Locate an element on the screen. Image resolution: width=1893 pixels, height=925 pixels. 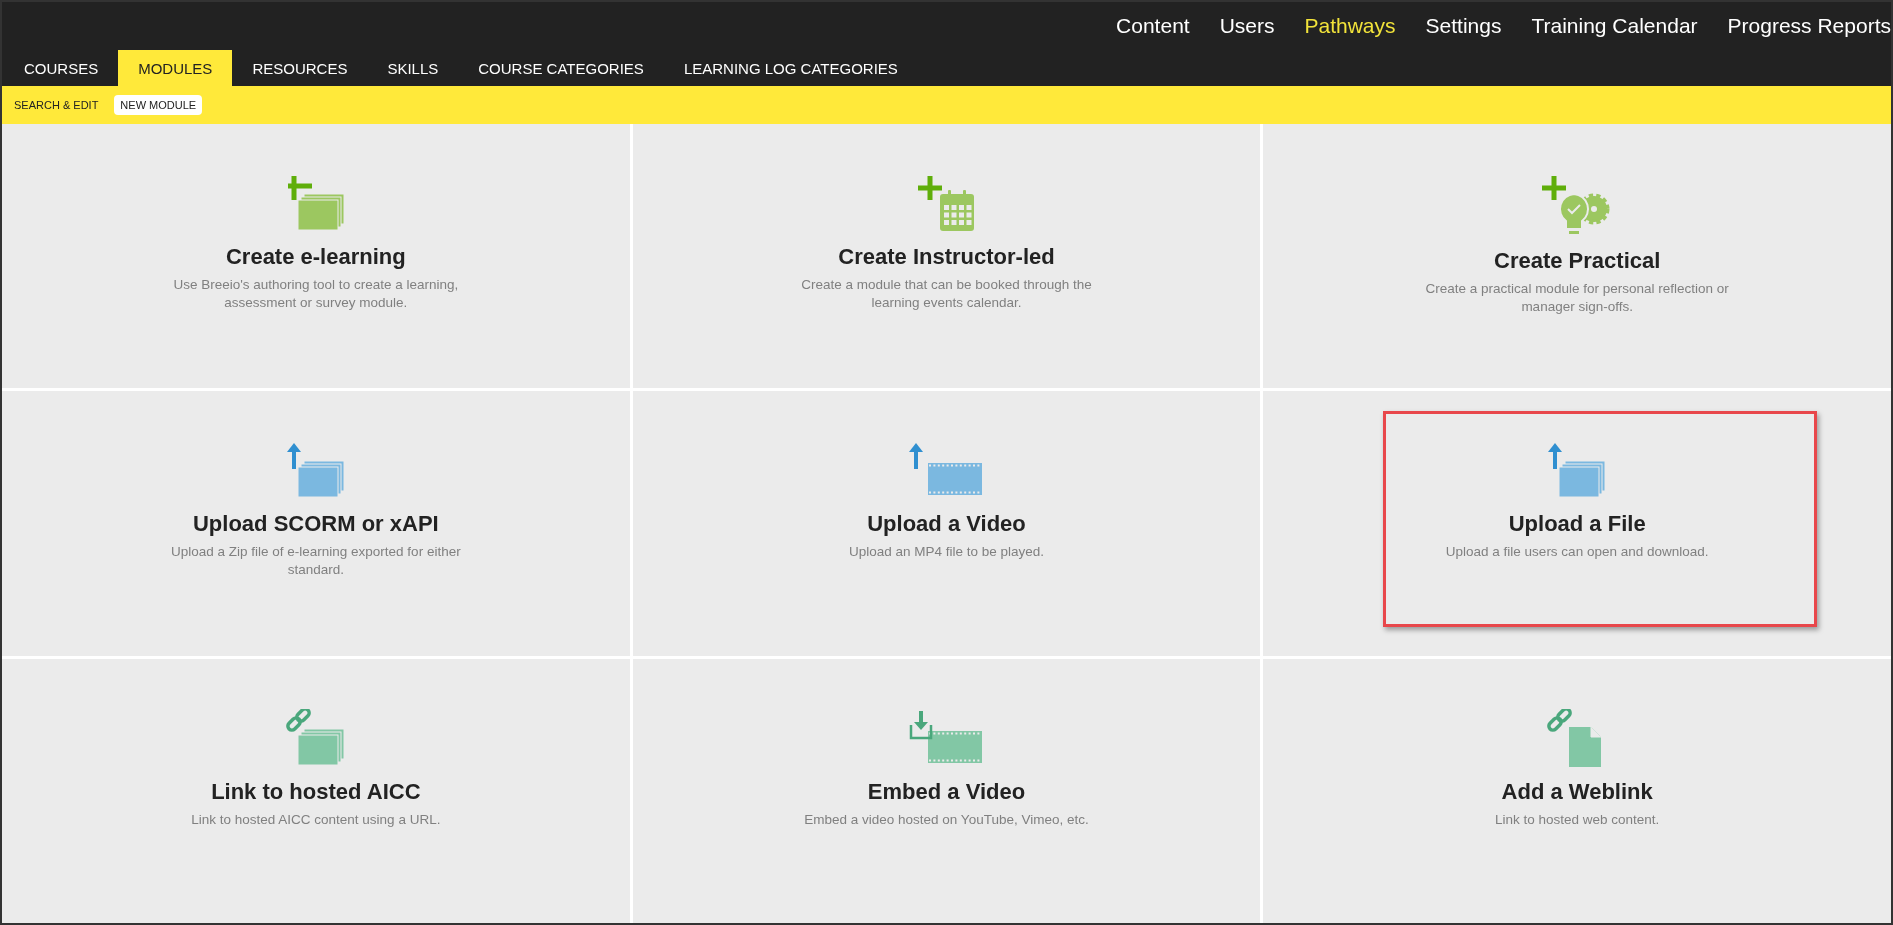
card-title: Upload a Video is located at coordinates (946, 524).